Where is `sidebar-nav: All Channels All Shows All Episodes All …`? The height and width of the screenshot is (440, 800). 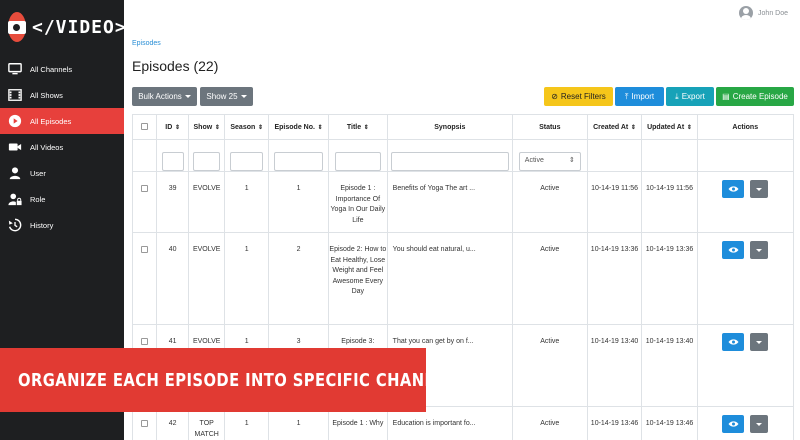
sidebar-nav: All Channels All Shows All Episodes All … is located at coordinates (62, 147).